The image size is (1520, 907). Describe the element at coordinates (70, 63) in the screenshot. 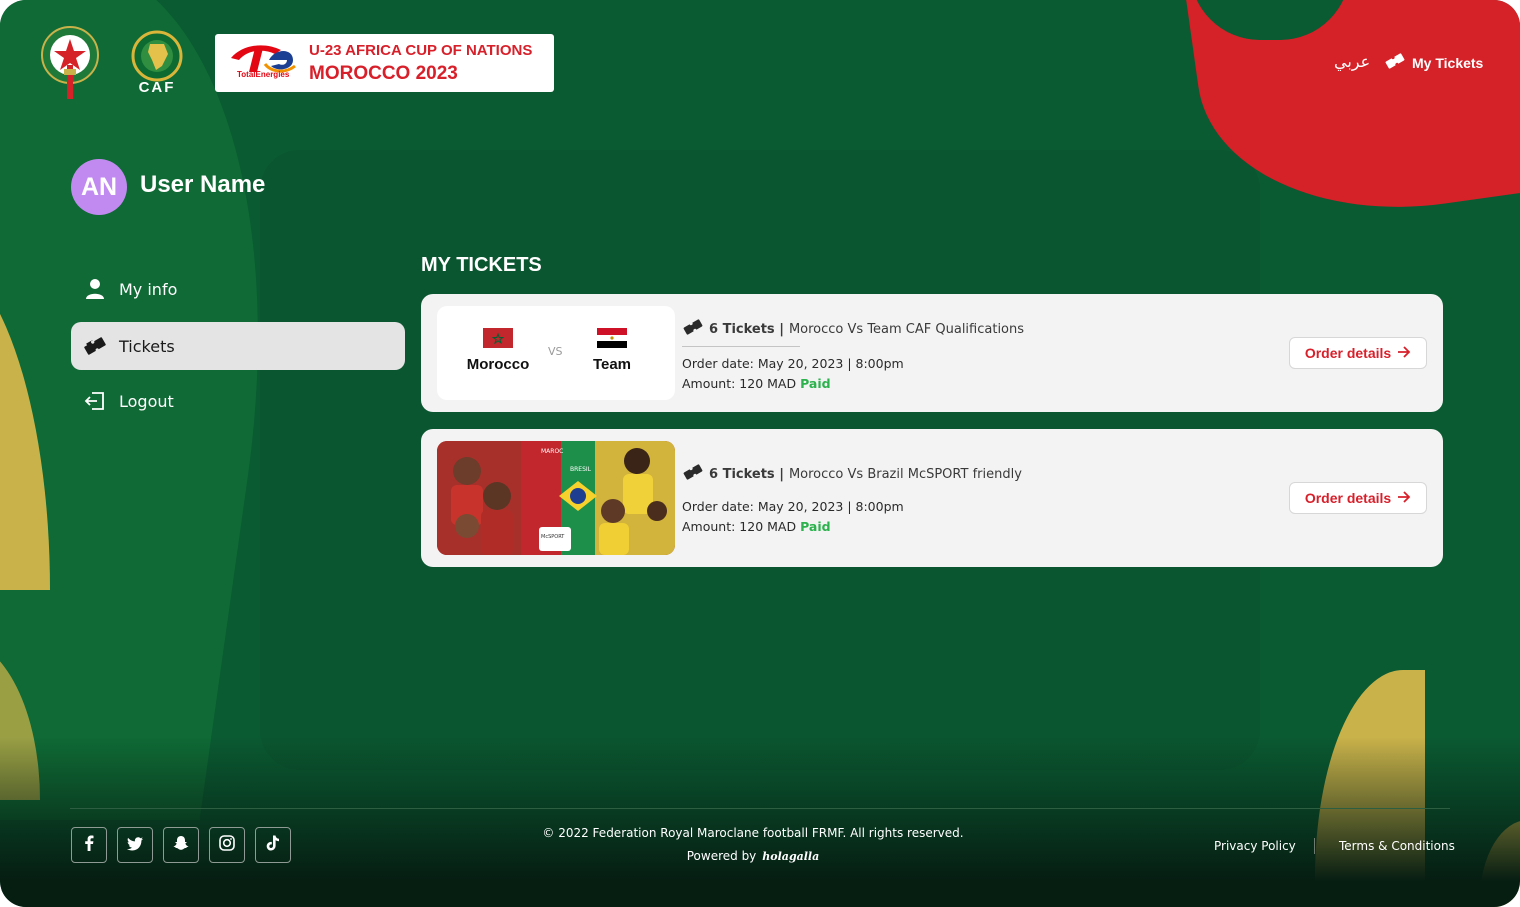

I see `frmf-logo` at that location.